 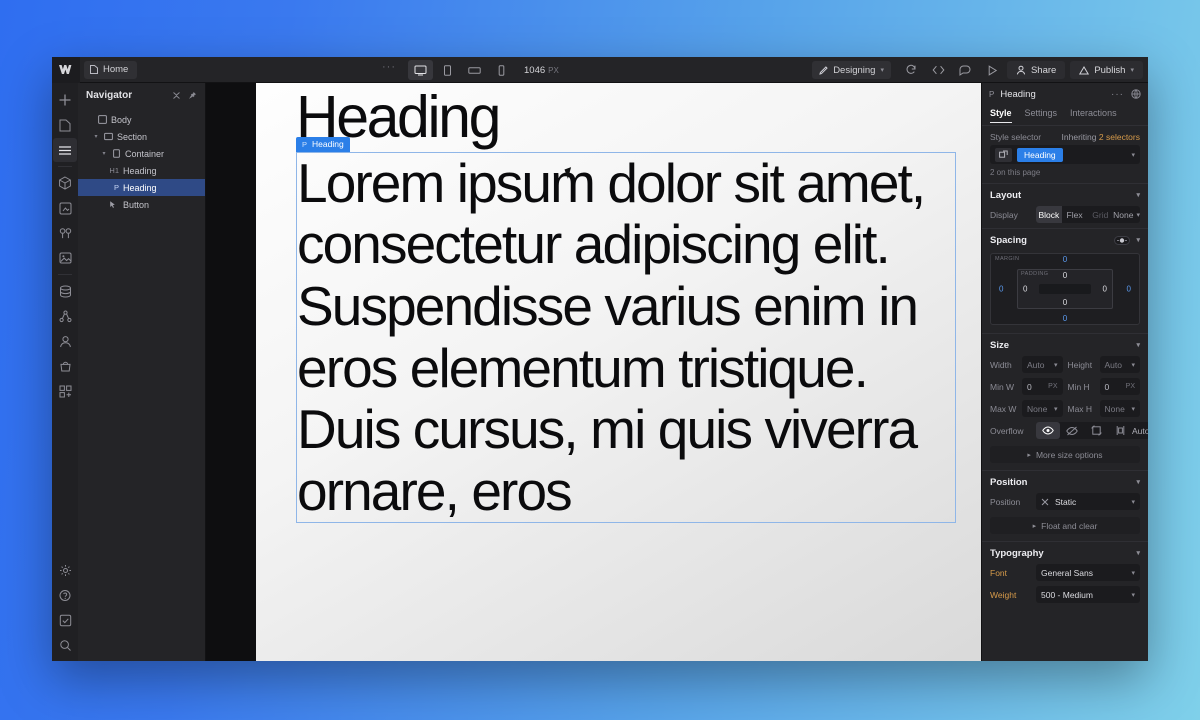 What do you see at coordinates (1075, 214) in the screenshot?
I see `display-option-flex: Flex` at bounding box center [1075, 214].